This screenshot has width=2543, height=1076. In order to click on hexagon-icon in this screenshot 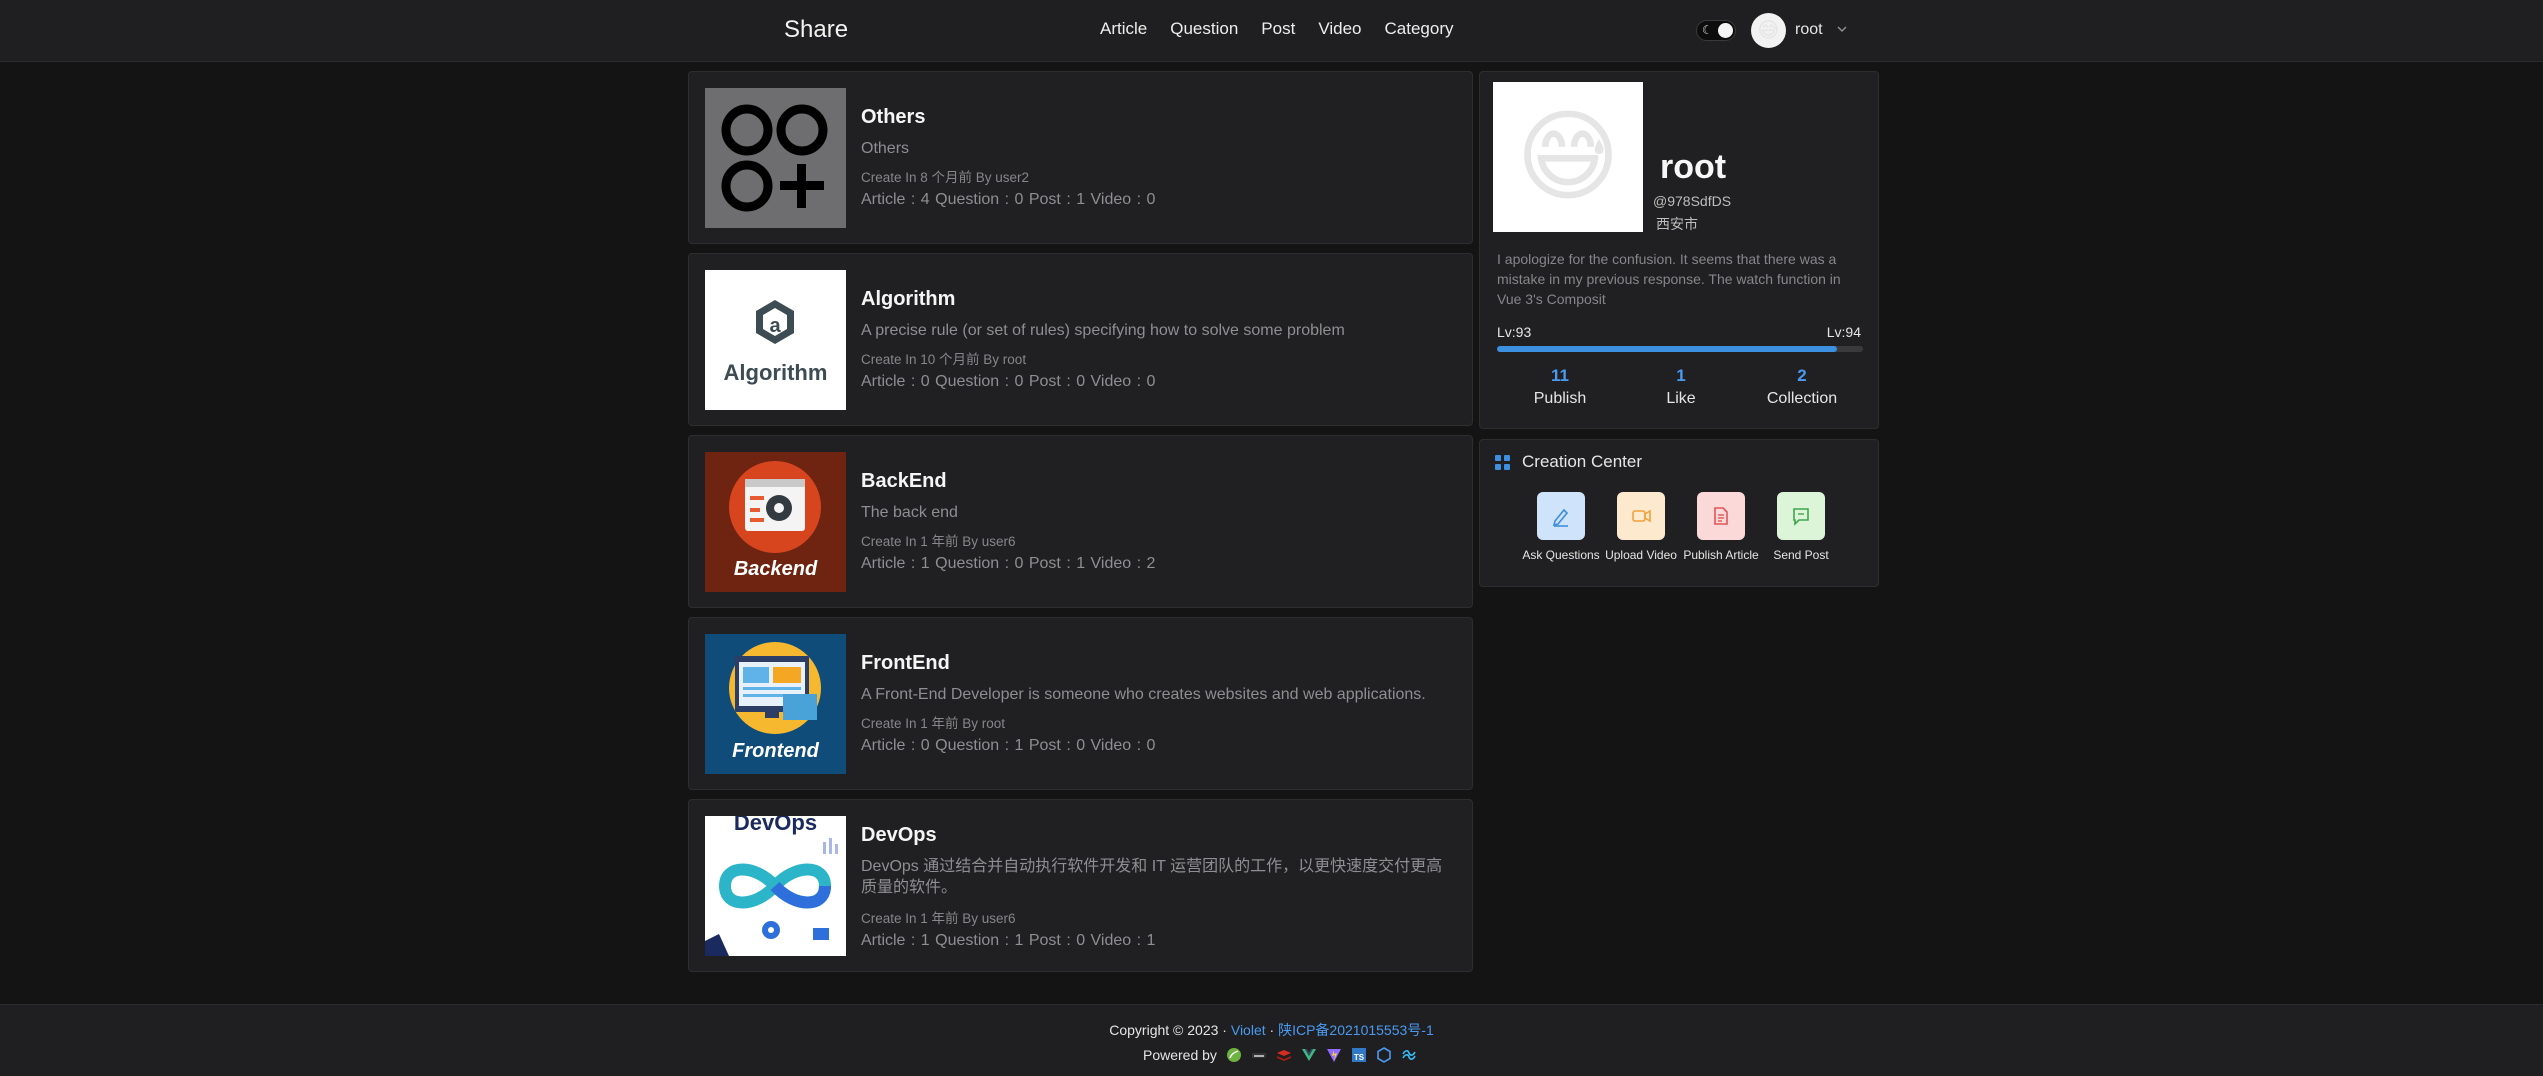, I will do `click(1384, 1055)`.